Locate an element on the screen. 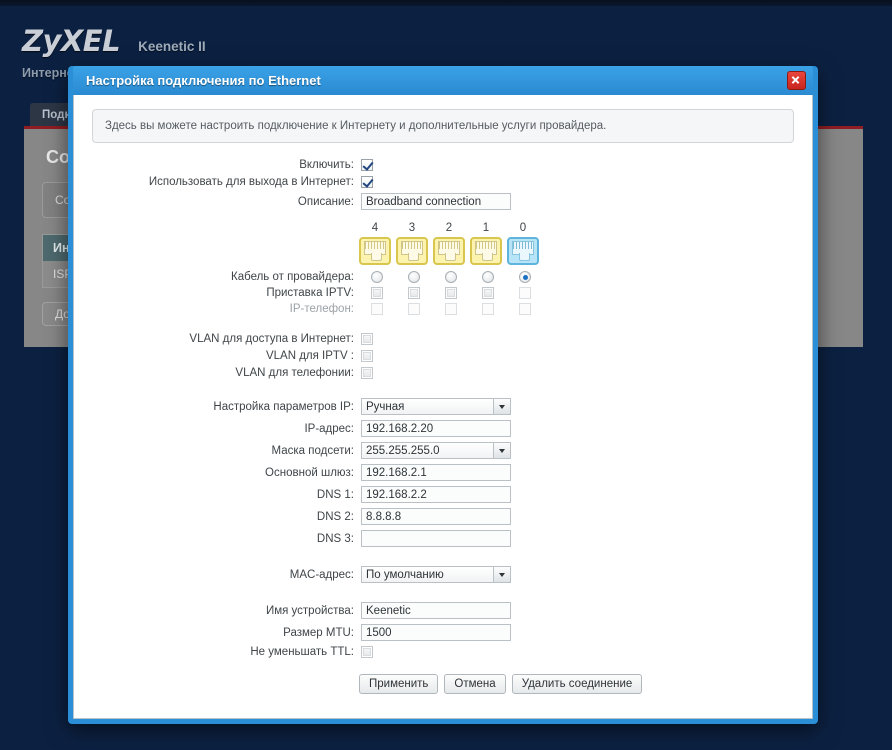 The height and width of the screenshot is (750, 892). row-isp-cable: Кабель от провайдера: is located at coordinates (443, 277).